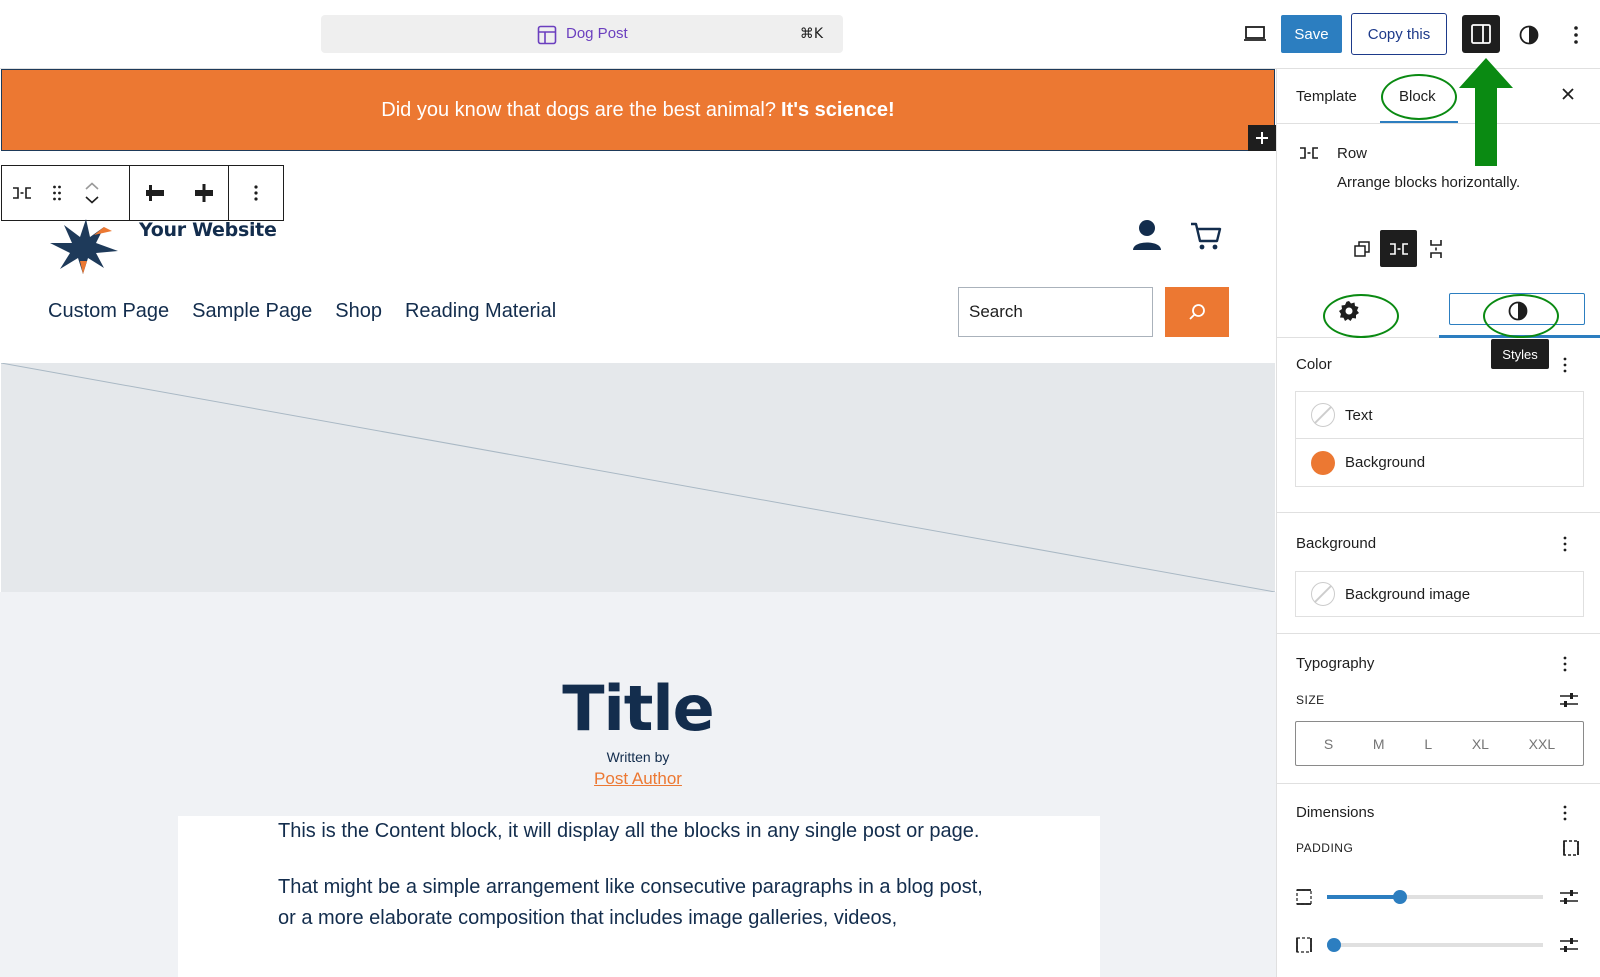 This screenshot has width=1600, height=977. Describe the element at coordinates (1529, 35) in the screenshot. I see `styles-toggle-button` at that location.